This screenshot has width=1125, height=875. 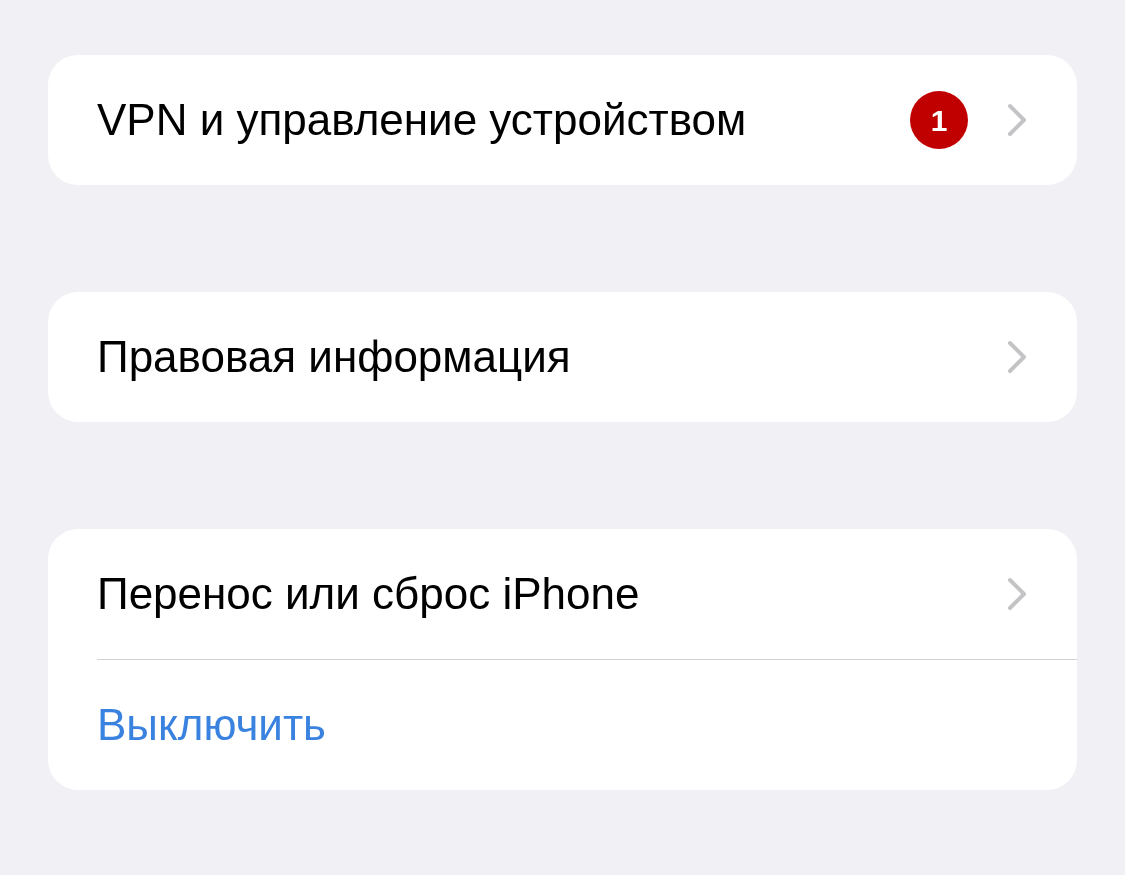 I want to click on notification-badge: 1, so click(x=939, y=120).